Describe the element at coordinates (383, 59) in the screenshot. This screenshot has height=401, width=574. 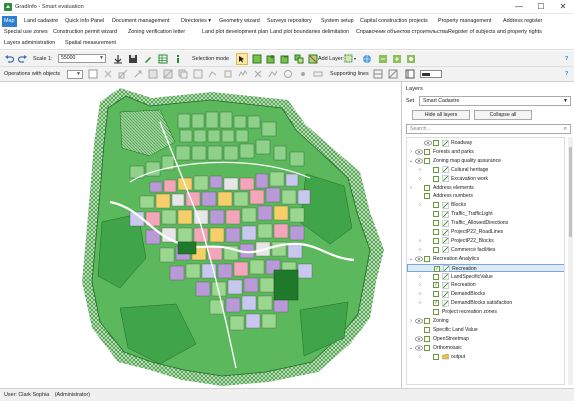
I see `layers-export-icon` at that location.